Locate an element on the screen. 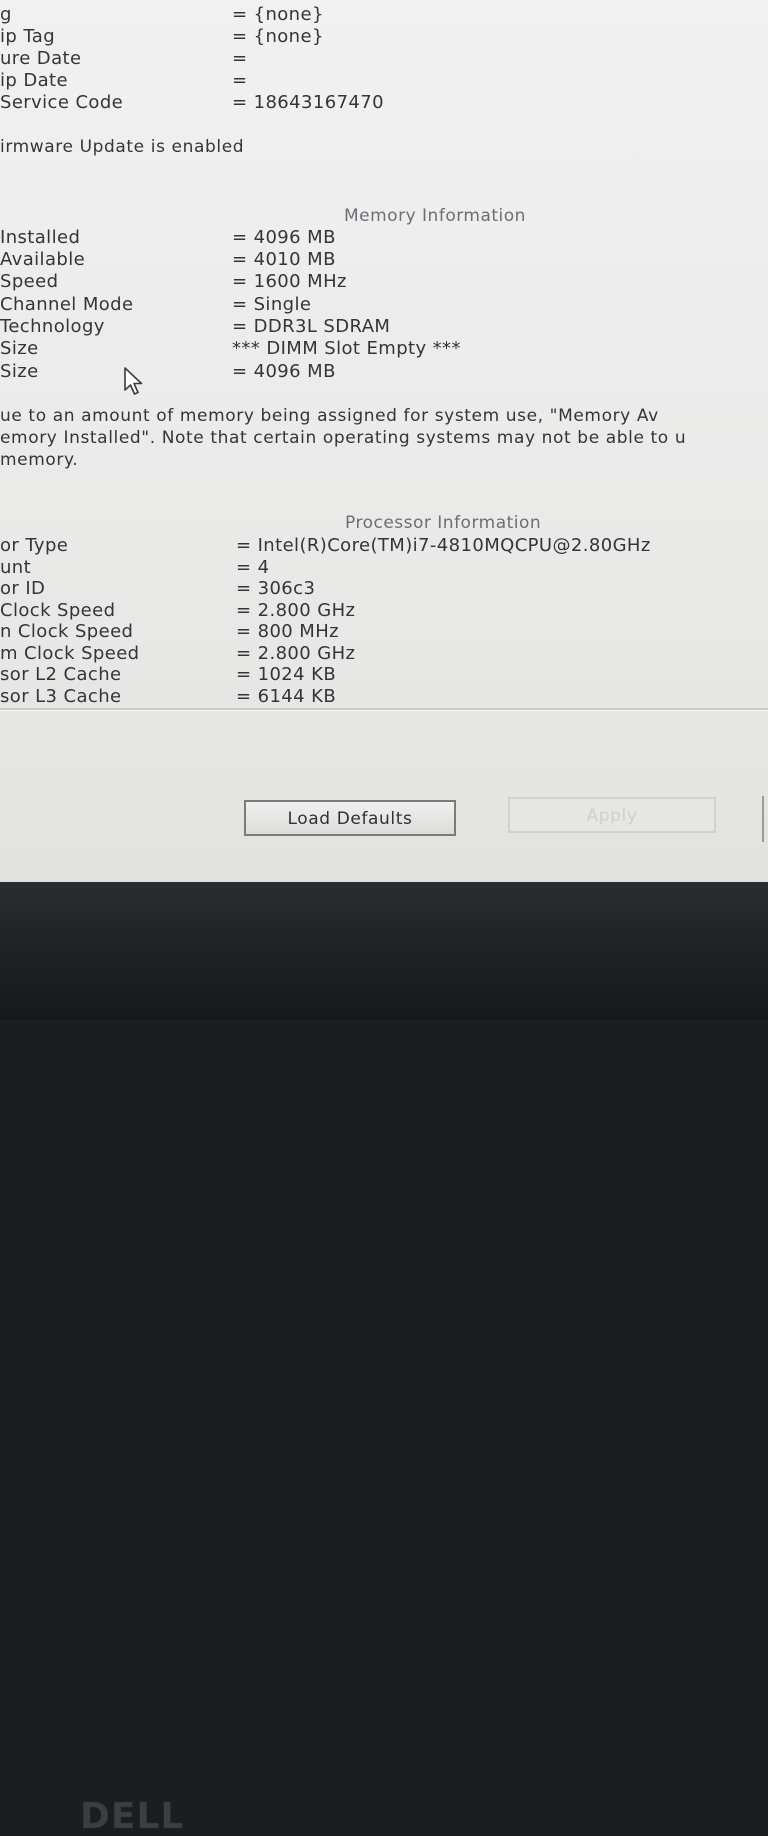 The image size is (768, 1836). processor-label: n Clock Speed is located at coordinates (67, 631).